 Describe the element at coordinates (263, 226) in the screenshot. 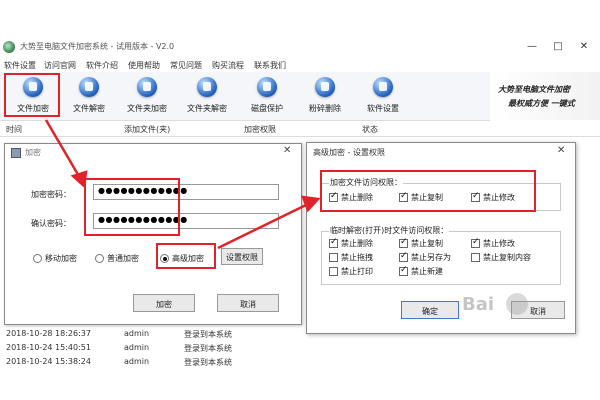

I see `arrow-to-permissions` at that location.